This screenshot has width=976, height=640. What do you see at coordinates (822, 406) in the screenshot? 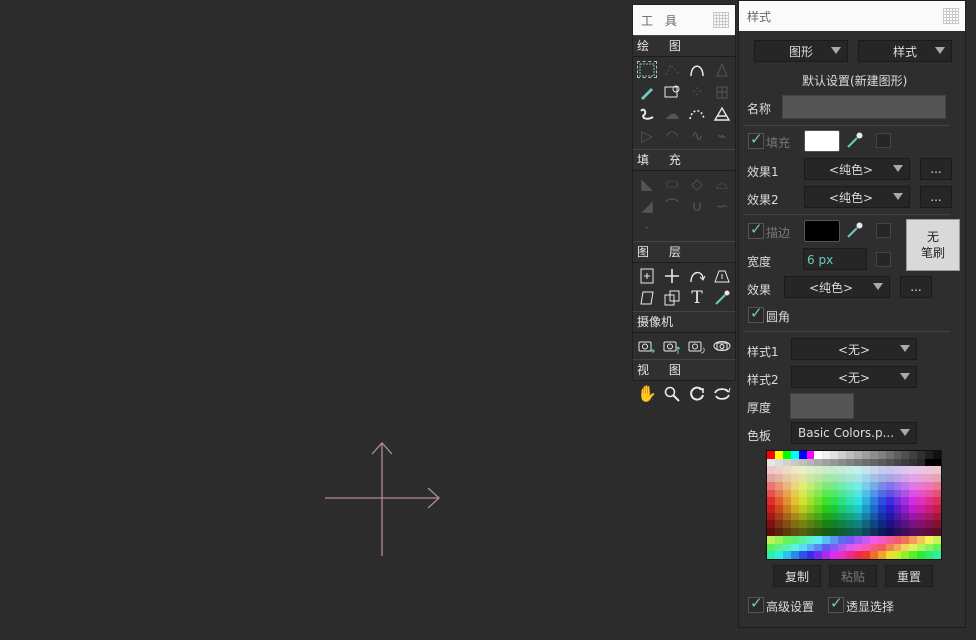
I see `thickness-input` at bounding box center [822, 406].